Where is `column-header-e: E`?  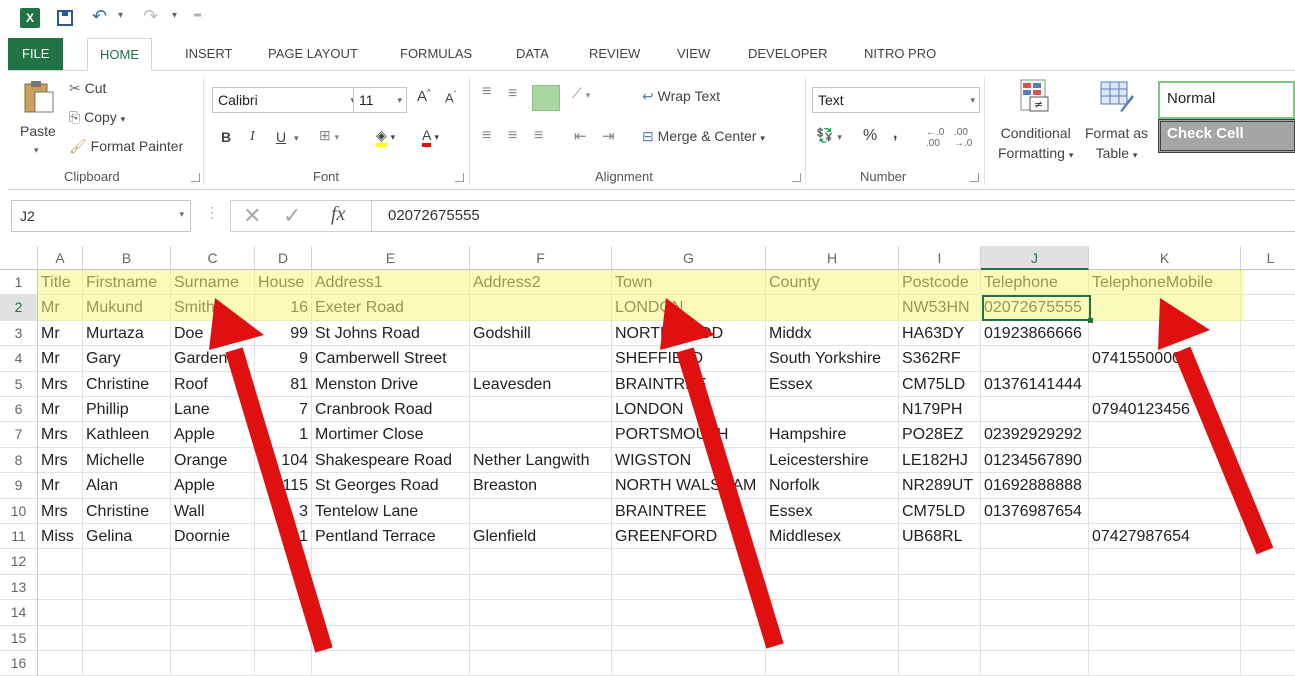
column-header-e: E is located at coordinates (391, 258).